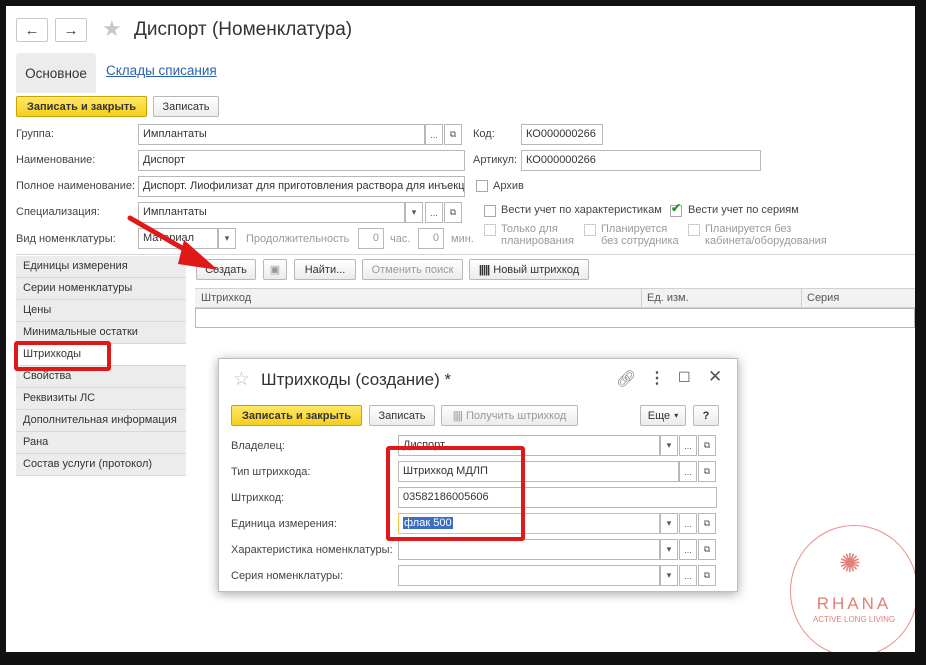 The width and height of the screenshot is (926, 665). Describe the element at coordinates (482, 186) in the screenshot. I see `archive-checkbox` at that location.